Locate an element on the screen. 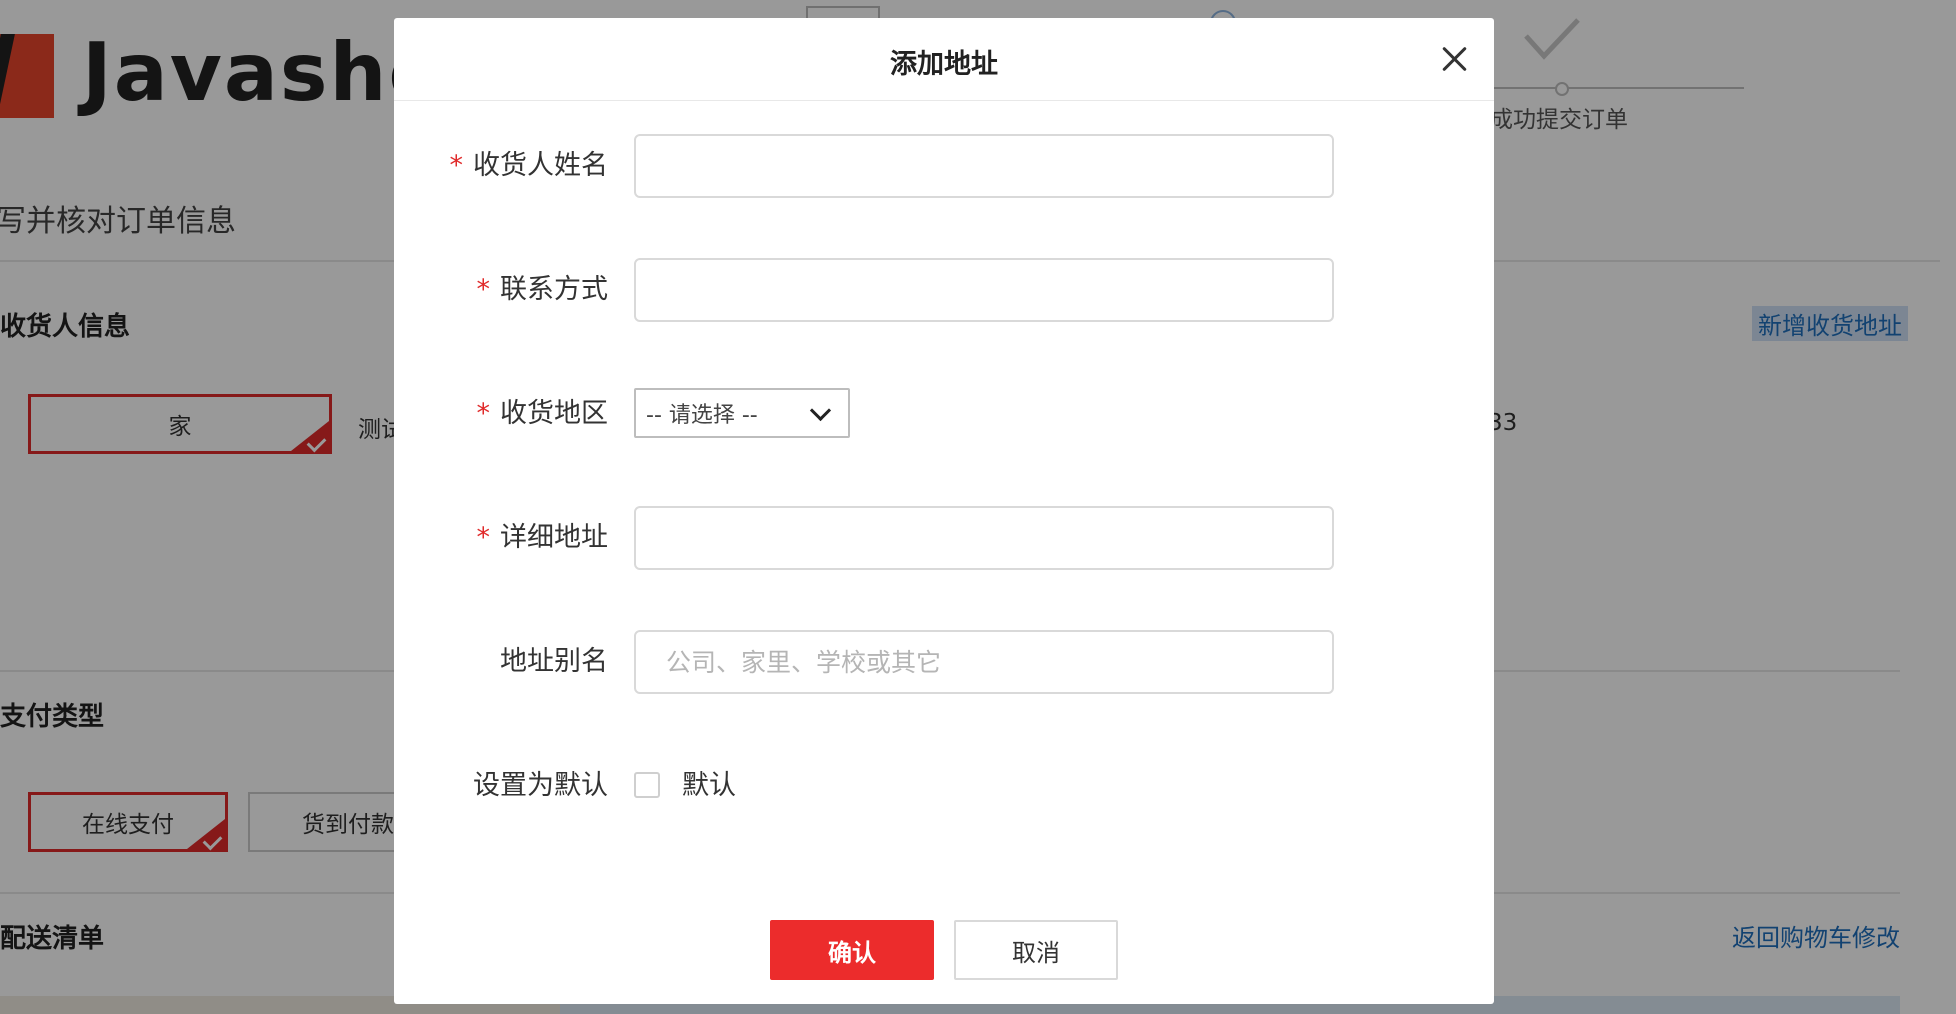 The image size is (1956, 1014). default-label: 设置为默认 is located at coordinates (540, 785).